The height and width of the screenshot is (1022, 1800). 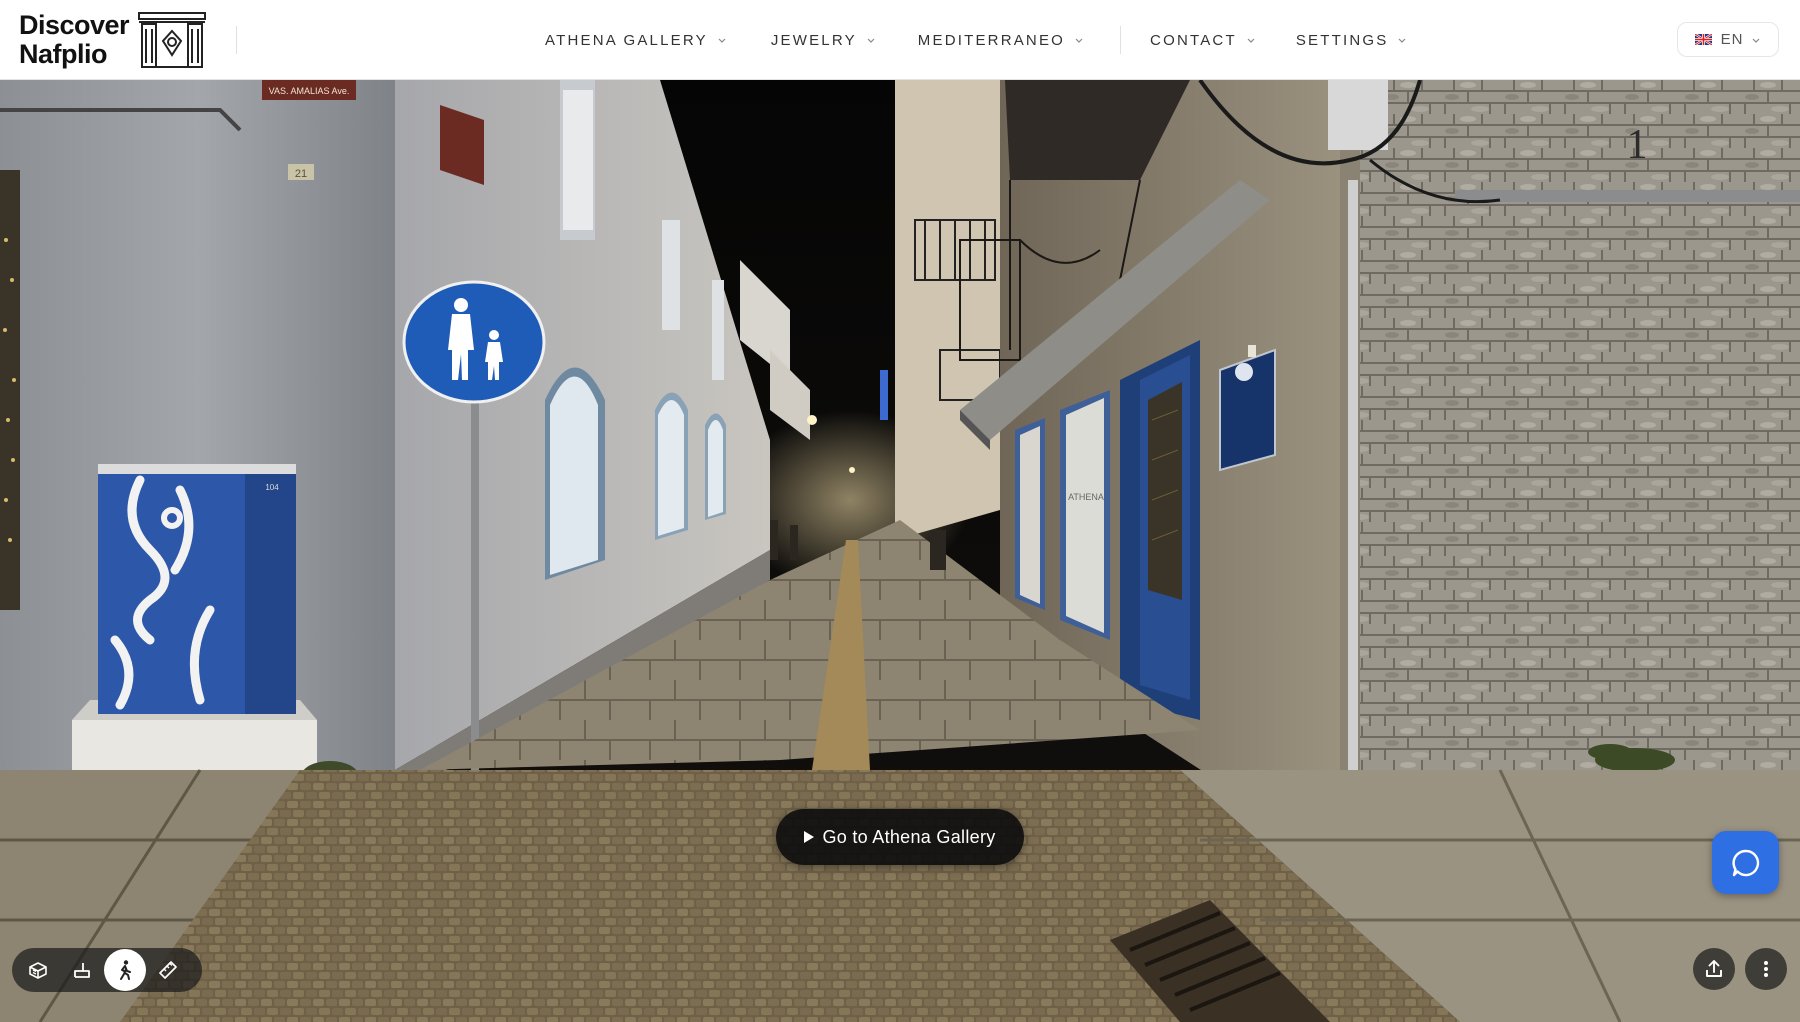 What do you see at coordinates (813, 40) in the screenshot?
I see `nav-label: JEWELRY` at bounding box center [813, 40].